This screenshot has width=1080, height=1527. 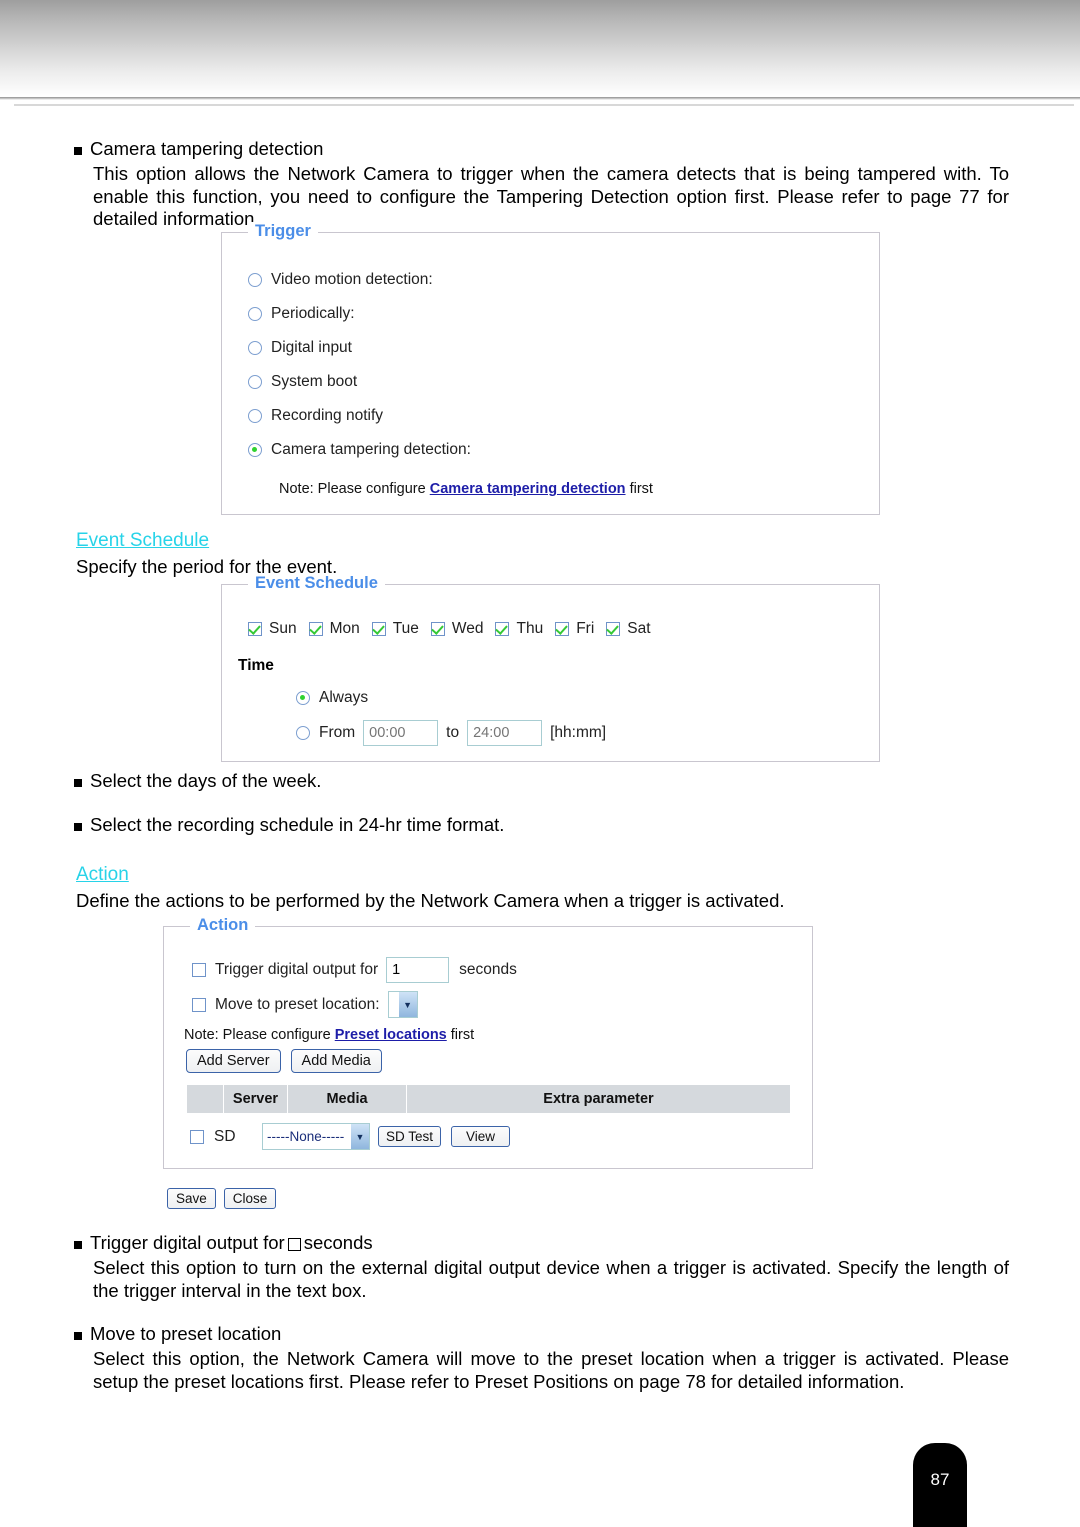 I want to click on action-table: Server Media Extra parameter, so click(x=488, y=1099).